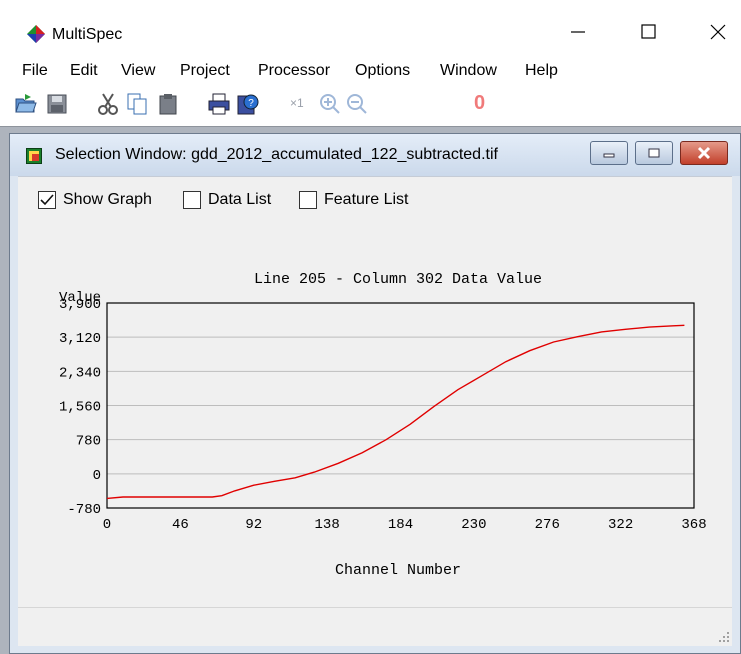  What do you see at coordinates (693, 525) in the screenshot?
I see `x-tick-label: 368` at bounding box center [693, 525].